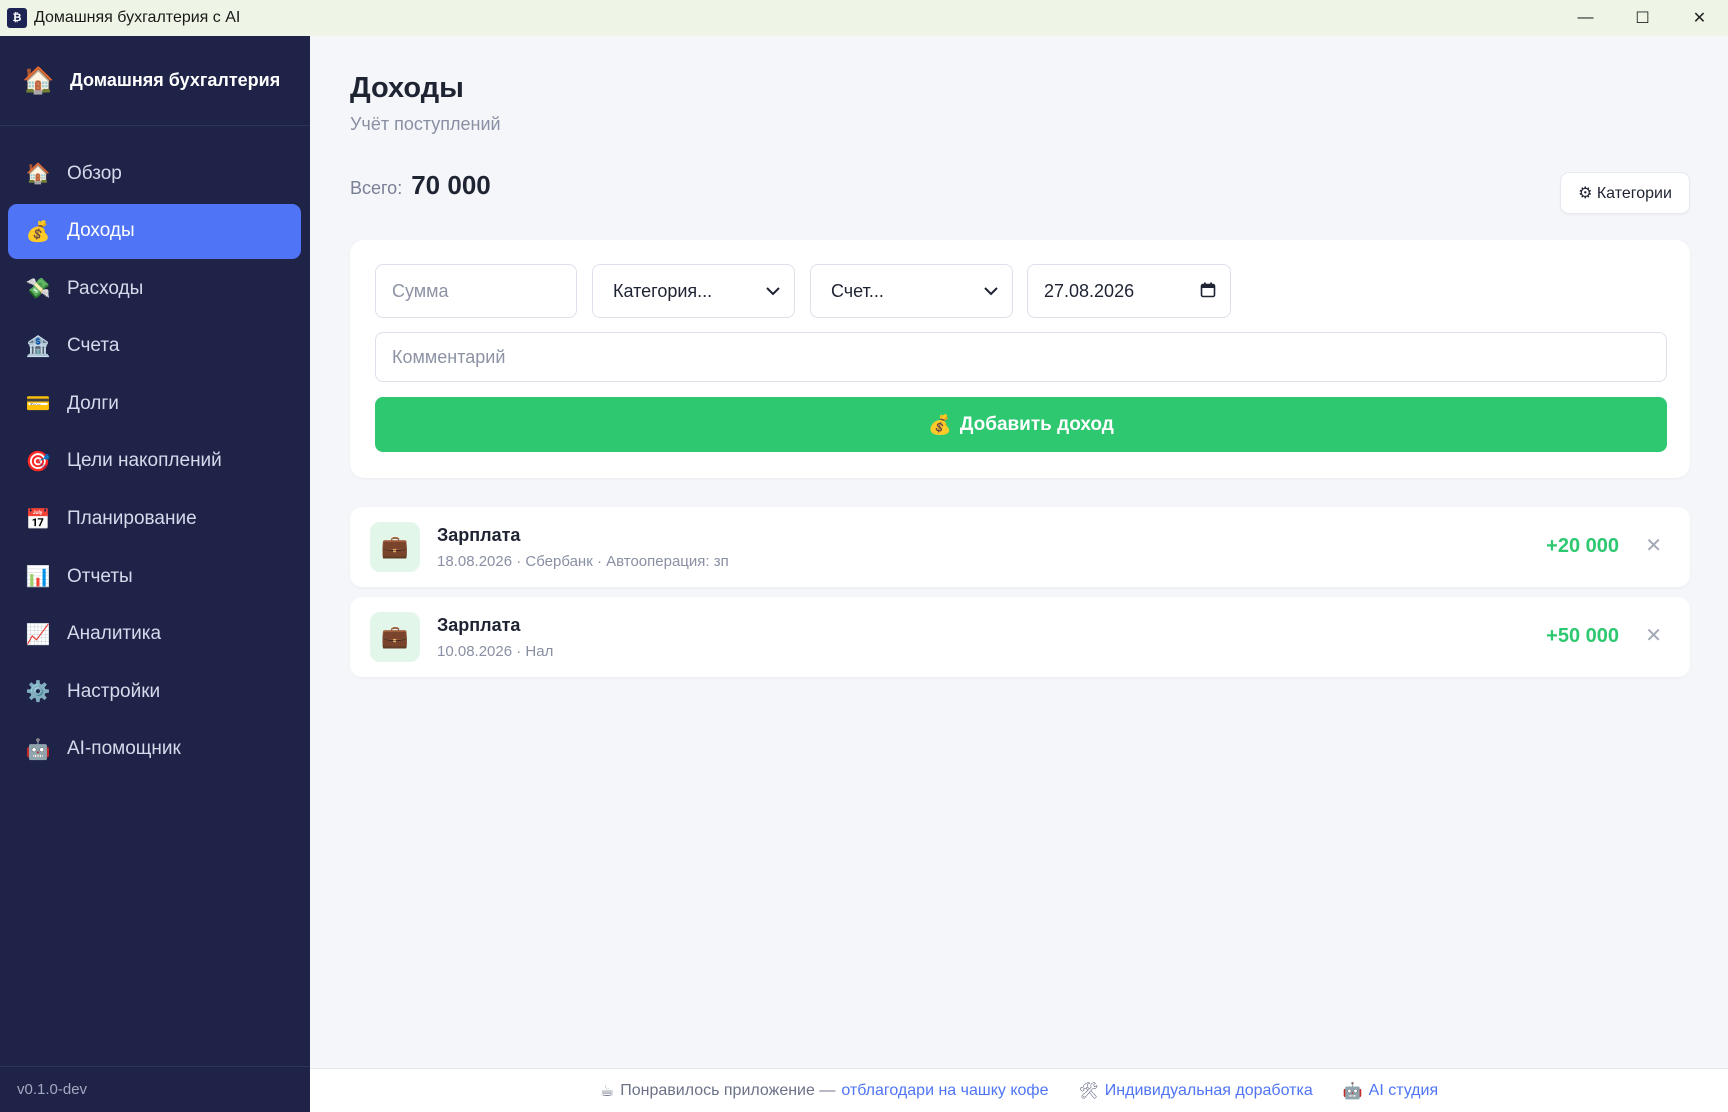 This screenshot has width=1728, height=1112. I want to click on total-summary: Всего: 70 000, so click(420, 185).